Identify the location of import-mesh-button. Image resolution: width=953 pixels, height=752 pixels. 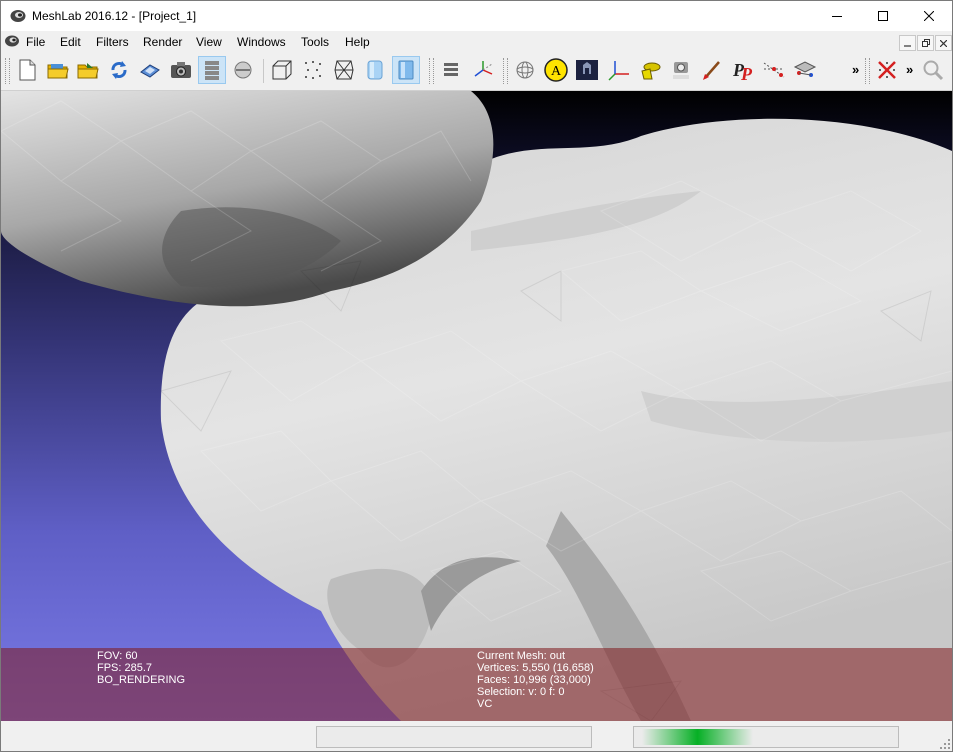
(88, 70).